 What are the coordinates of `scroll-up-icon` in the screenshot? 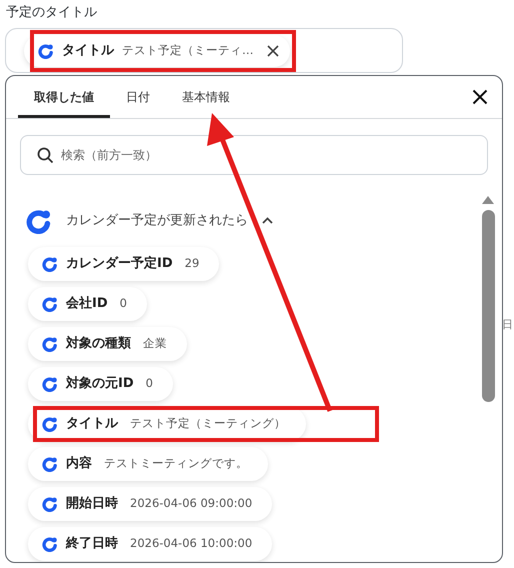 It's located at (488, 199).